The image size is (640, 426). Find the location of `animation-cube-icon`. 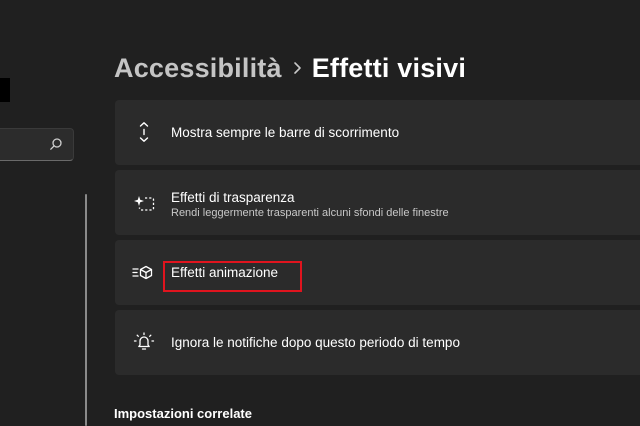

animation-cube-icon is located at coordinates (142, 272).